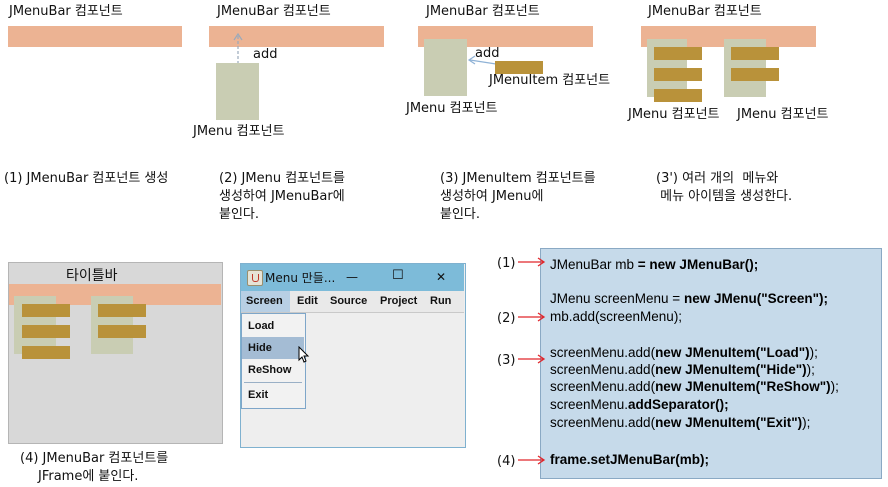  I want to click on menuitem-reshow: ReShow, so click(273, 370).